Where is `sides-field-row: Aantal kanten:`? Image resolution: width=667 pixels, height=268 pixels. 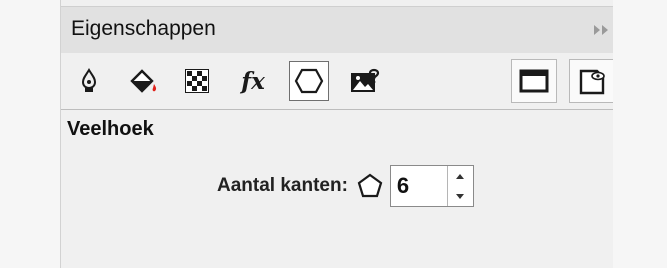
sides-field-row: Aantal kanten: is located at coordinates (345, 186).